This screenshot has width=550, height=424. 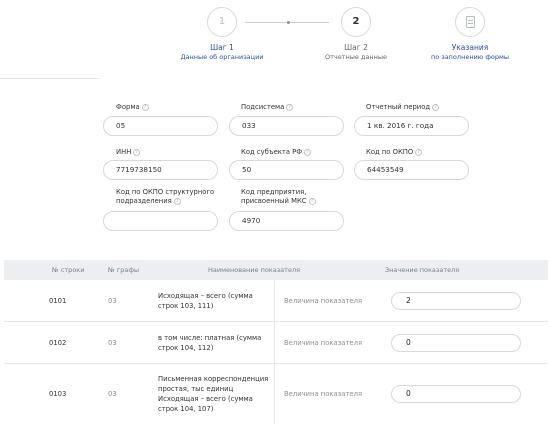 What do you see at coordinates (124, 270) in the screenshot?
I see `header-col-no: № графы` at bounding box center [124, 270].